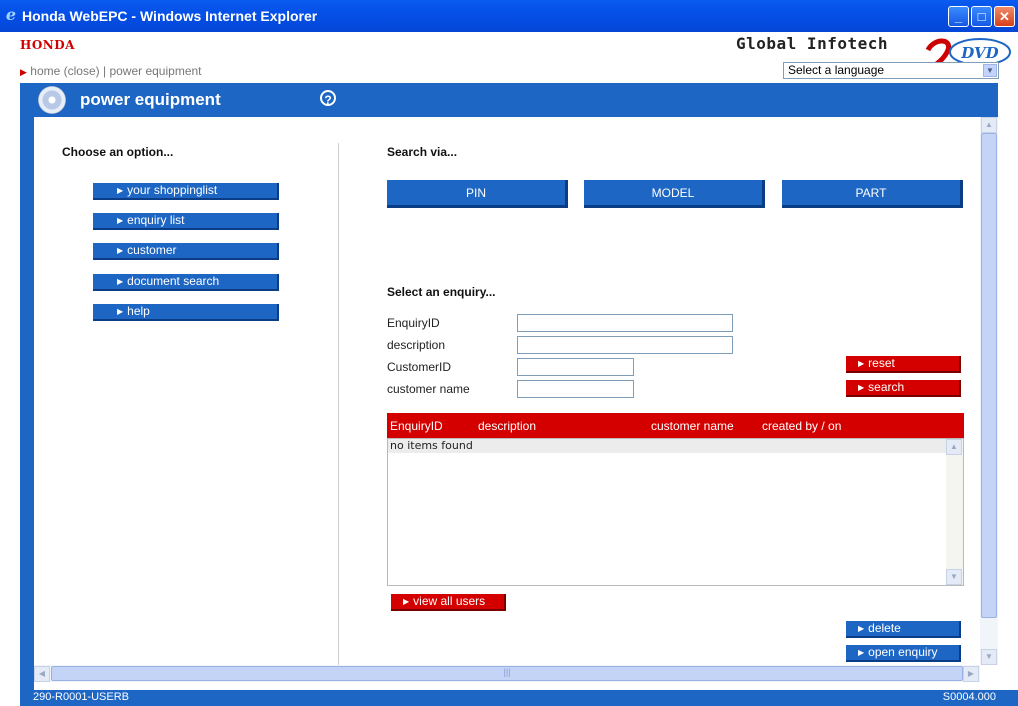  I want to click on menu-item-enquiry-list: ▶ enquiry list, so click(186, 221).